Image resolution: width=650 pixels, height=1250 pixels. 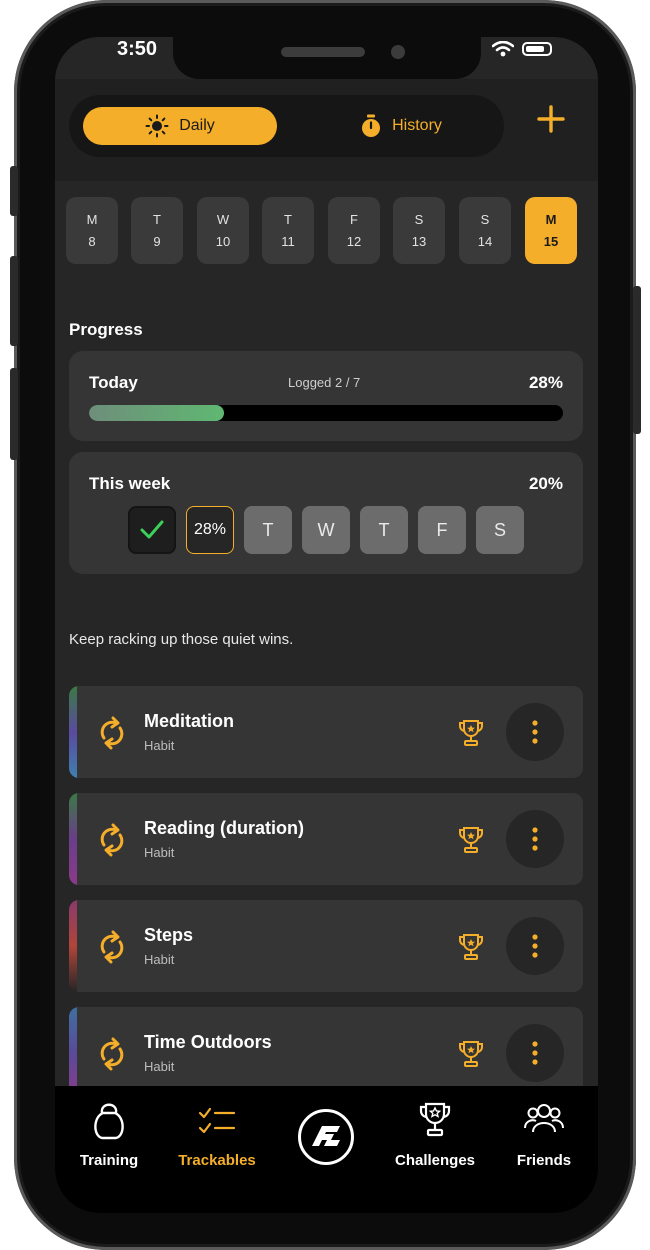 I want to click on habit-name: Time Outdoors, so click(x=208, y=1042).